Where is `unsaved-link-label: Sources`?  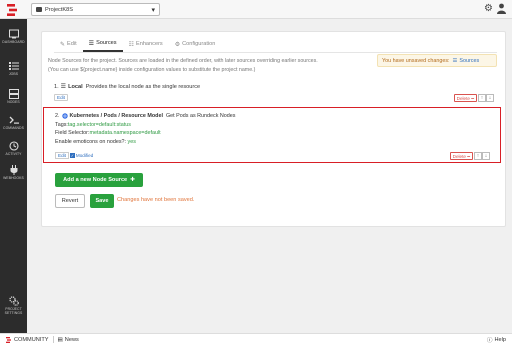
unsaved-link-label: Sources is located at coordinates (469, 60).